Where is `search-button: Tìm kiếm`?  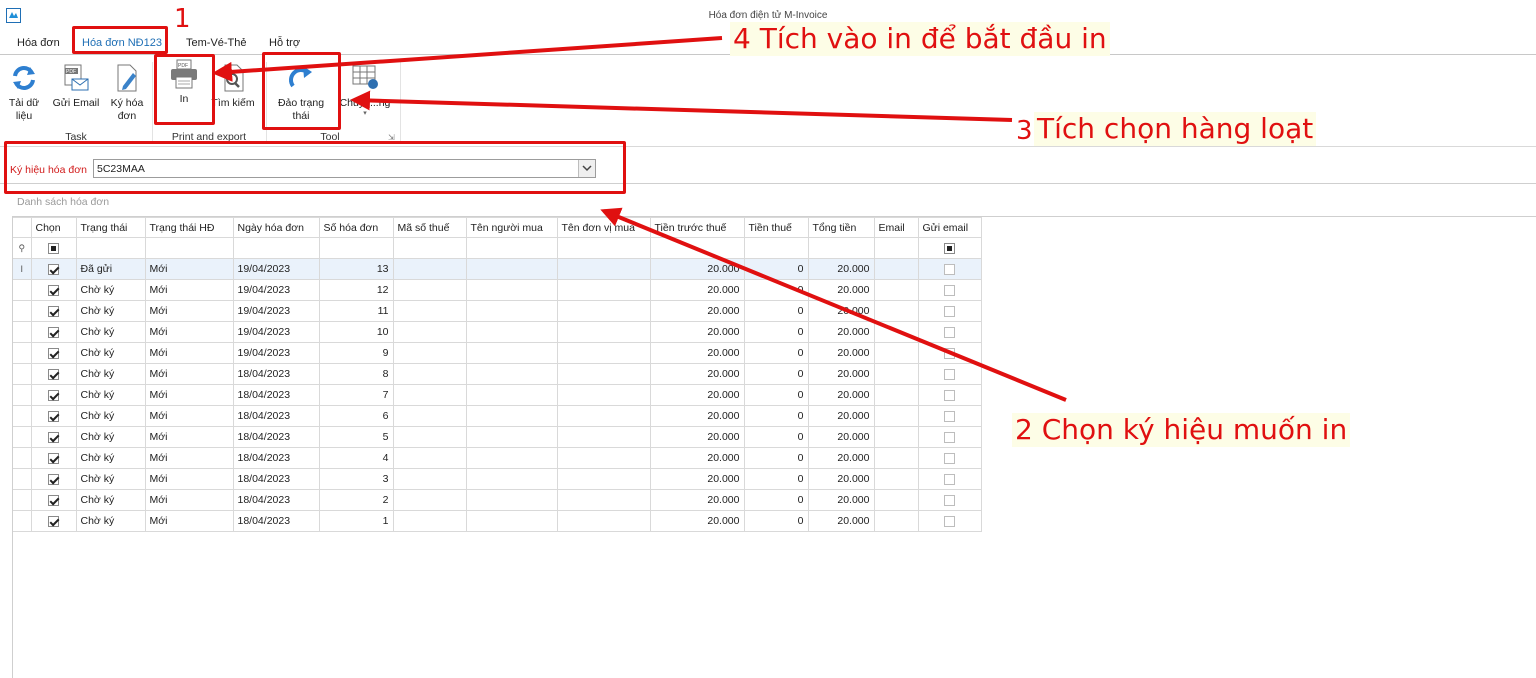
search-button: Tìm kiếm is located at coordinates (233, 86).